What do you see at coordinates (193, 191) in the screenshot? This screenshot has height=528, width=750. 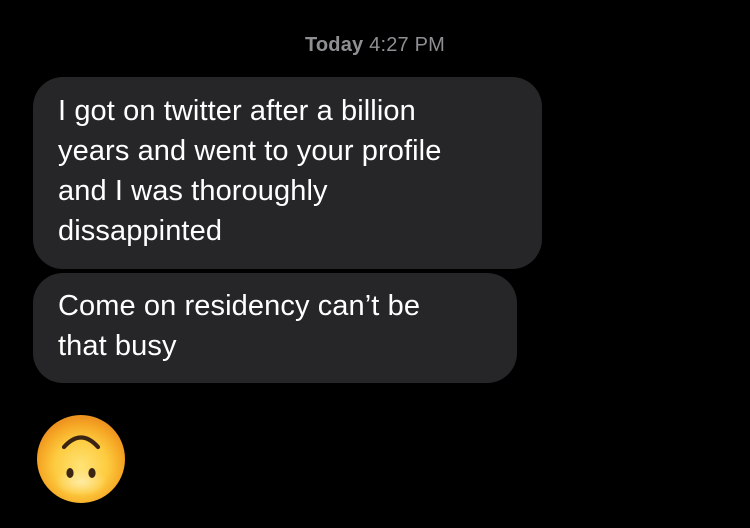 I see `message-line: and I was thoroughly` at bounding box center [193, 191].